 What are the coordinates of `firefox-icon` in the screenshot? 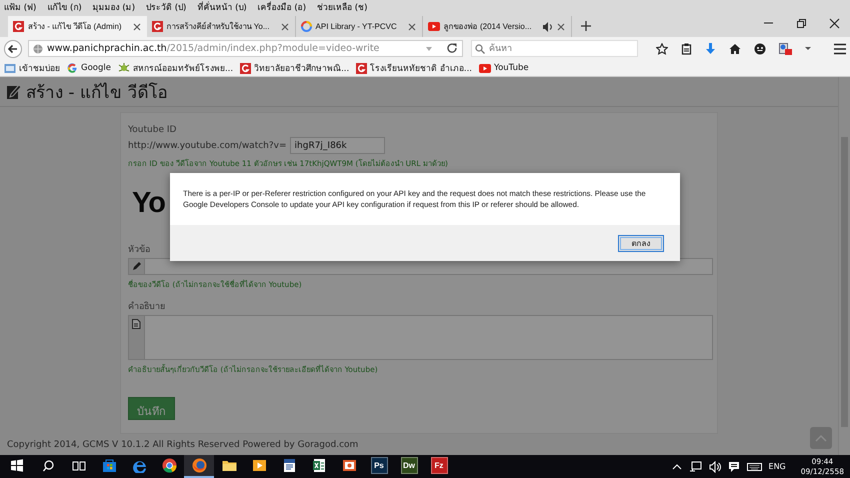 It's located at (199, 465).